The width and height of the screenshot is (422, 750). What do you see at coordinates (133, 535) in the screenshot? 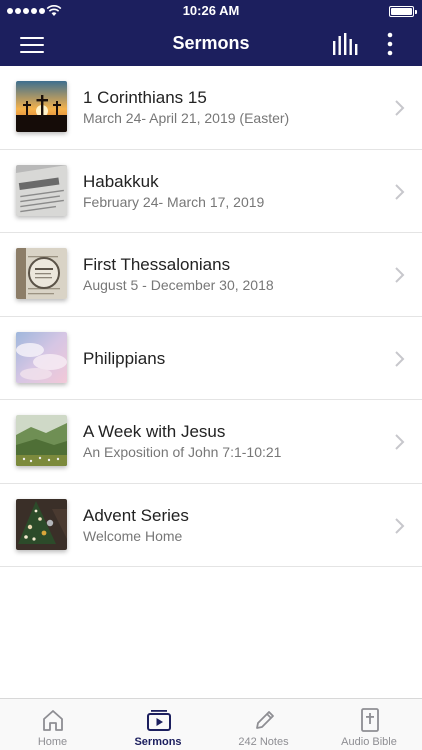
I see `sermon-subtitle: Welcome Home` at bounding box center [133, 535].